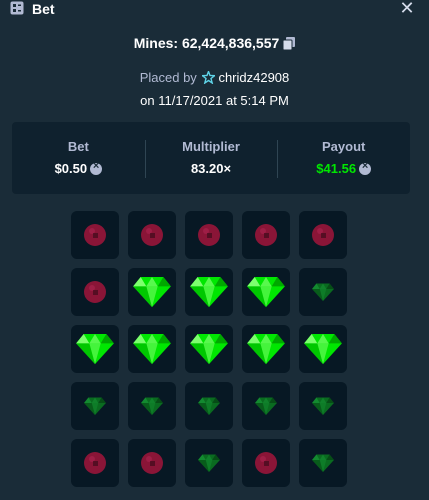 This screenshot has height=500, width=429. Describe the element at coordinates (206, 43) in the screenshot. I see `mines-game-id: Mines: 62,424,836,557` at that location.